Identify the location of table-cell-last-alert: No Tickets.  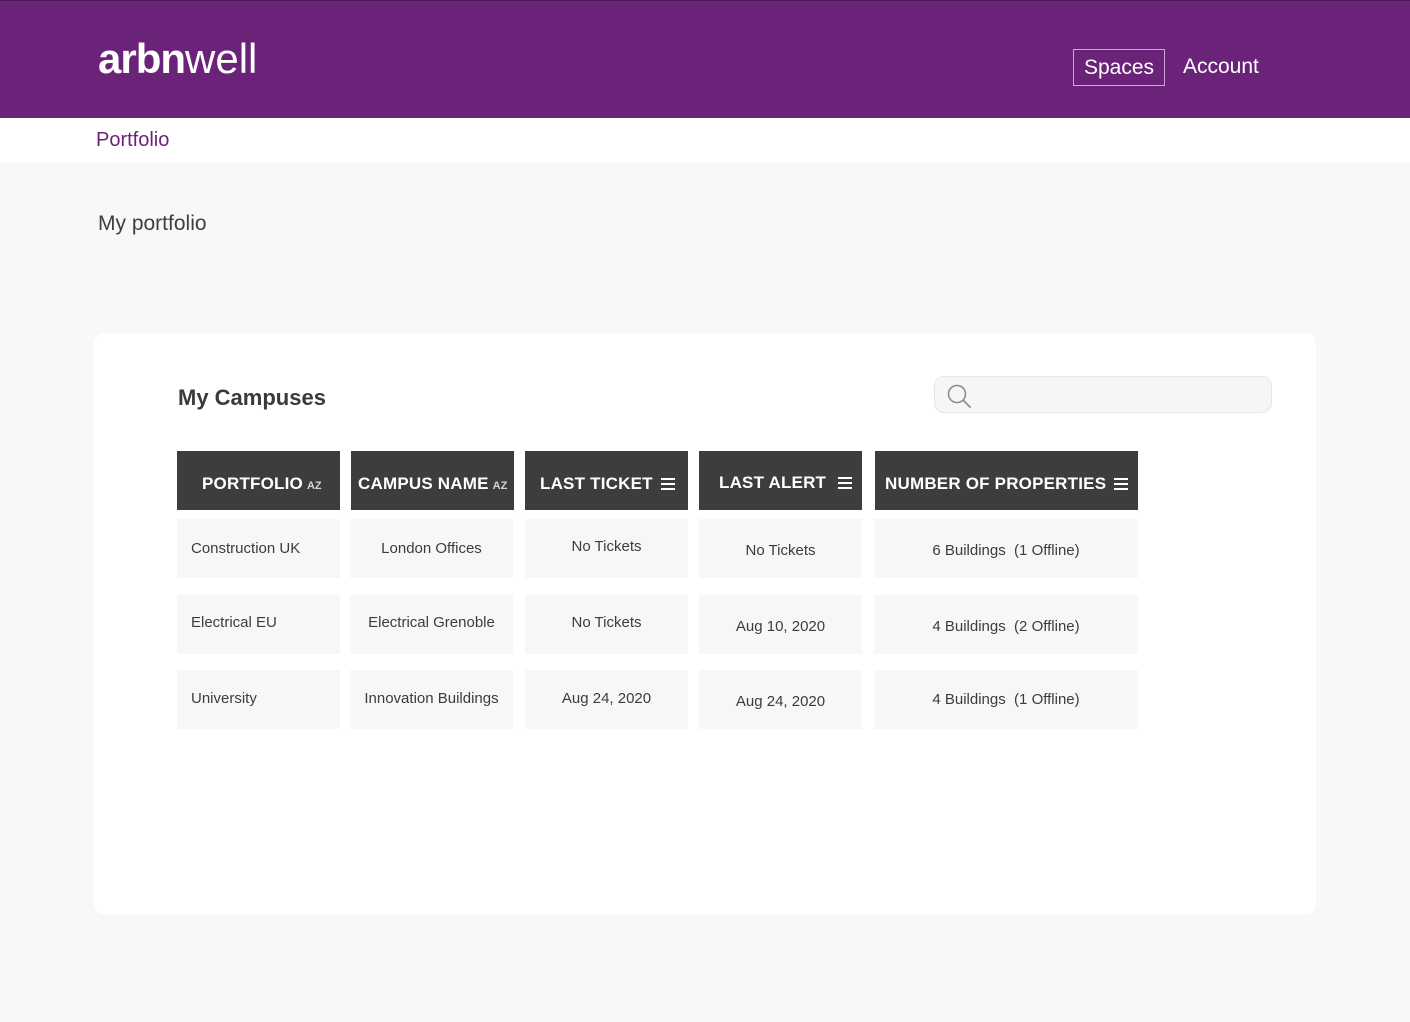
(780, 548).